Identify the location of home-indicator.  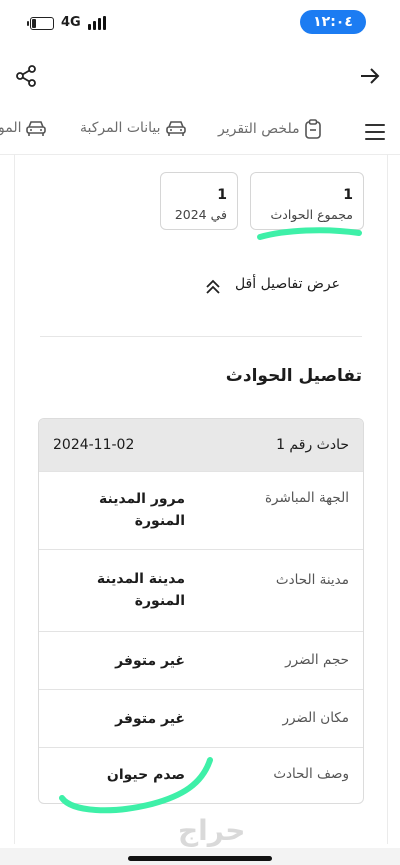
(200, 858).